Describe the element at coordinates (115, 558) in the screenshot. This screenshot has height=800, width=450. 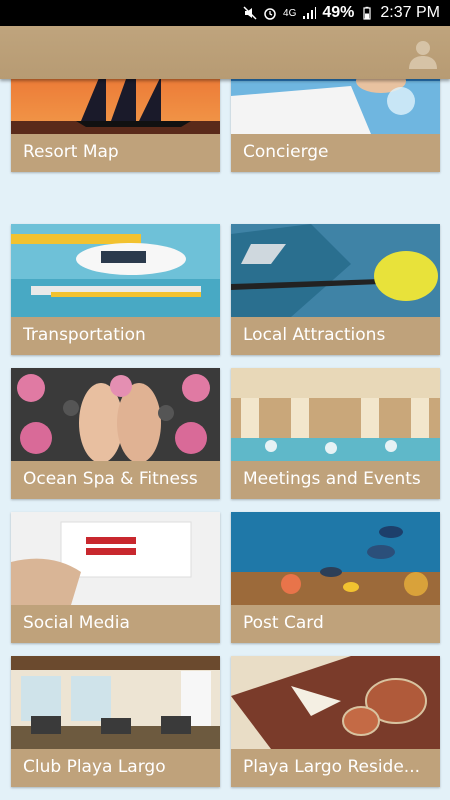
I see `card-in-hand-image` at that location.